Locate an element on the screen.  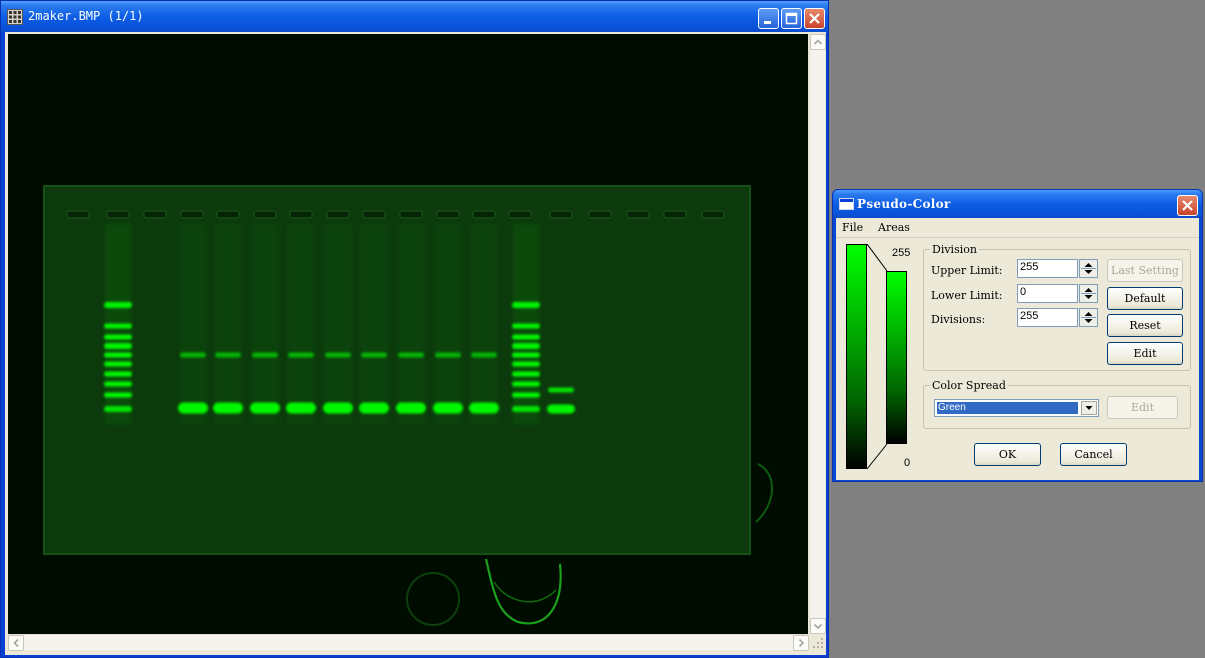
dialog-close-button is located at coordinates (1187, 205).